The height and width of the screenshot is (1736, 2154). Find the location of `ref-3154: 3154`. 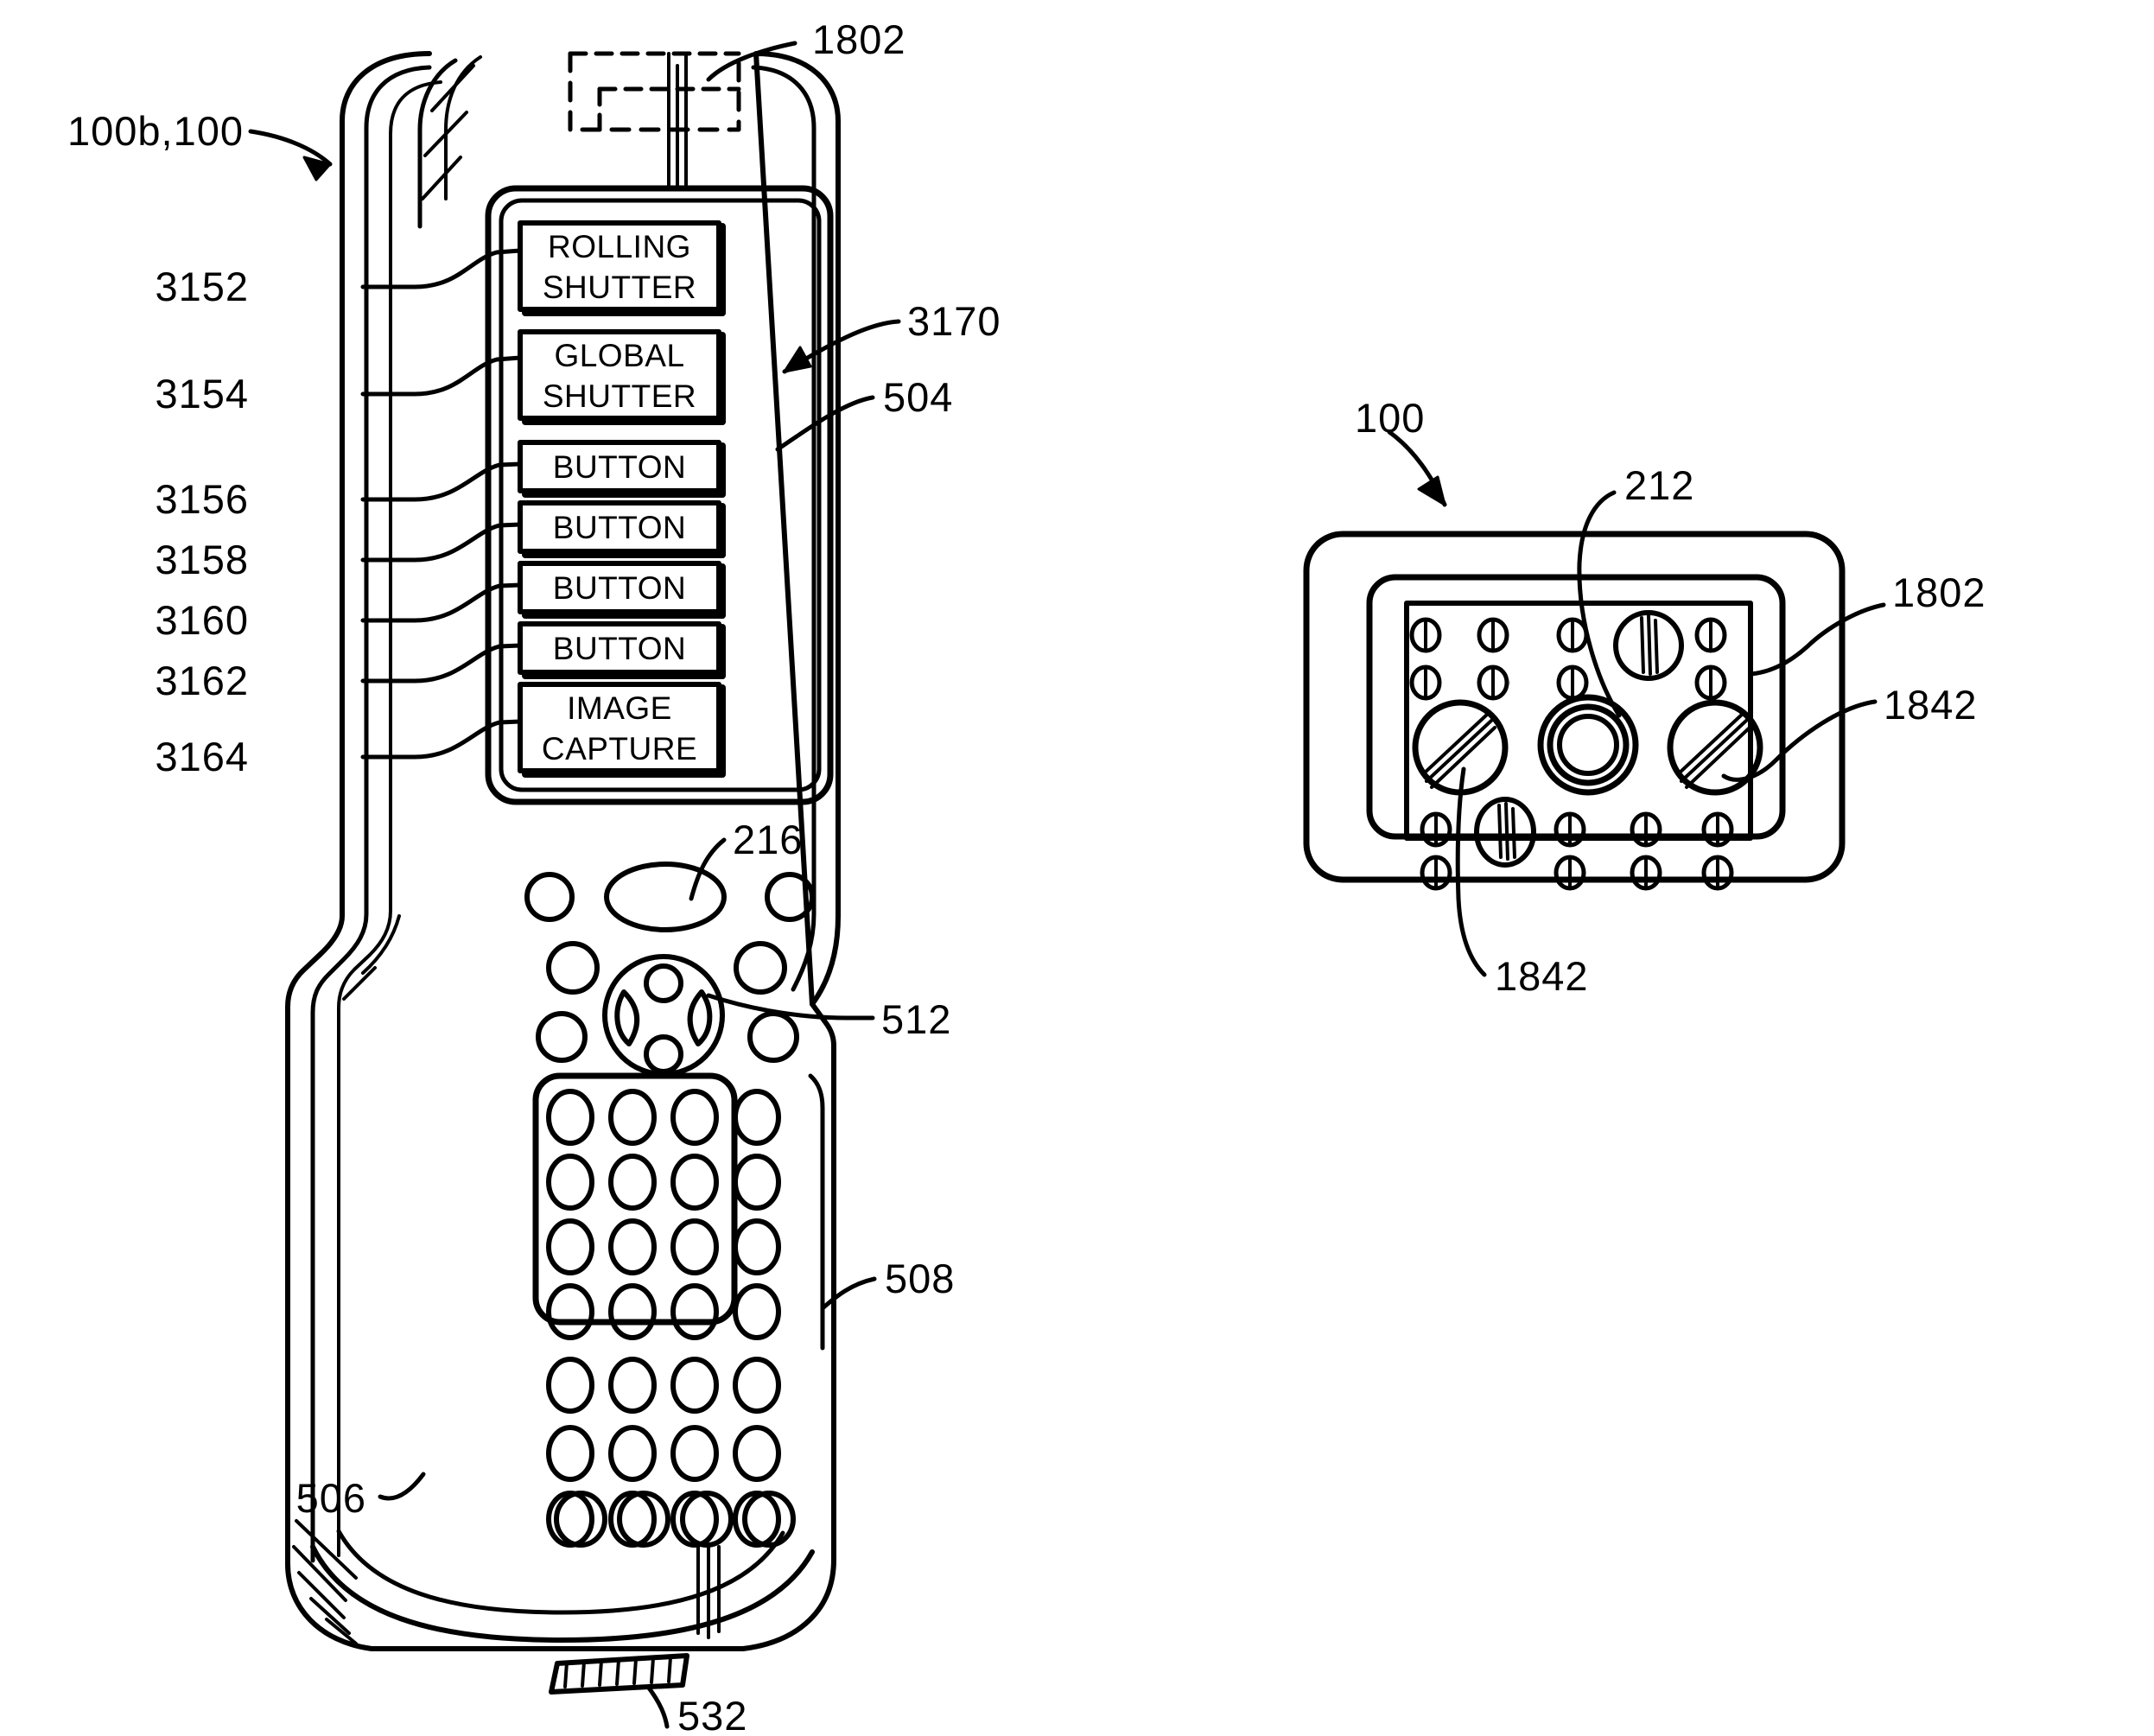

ref-3154: 3154 is located at coordinates (202, 394).